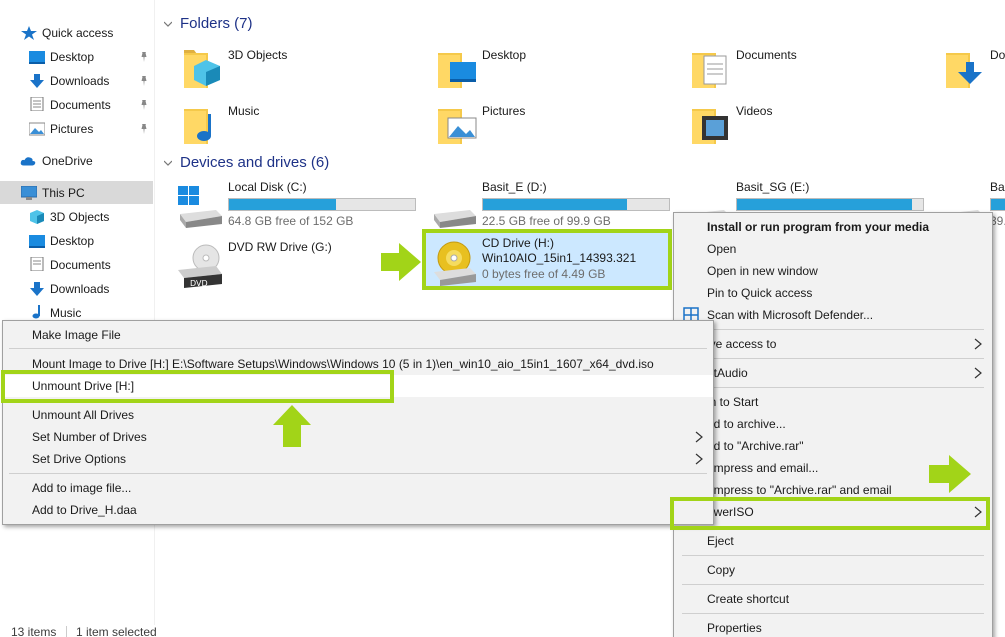 The height and width of the screenshot is (637, 1005). Describe the element at coordinates (754, 111) in the screenshot. I see `folder-name: Videos` at that location.